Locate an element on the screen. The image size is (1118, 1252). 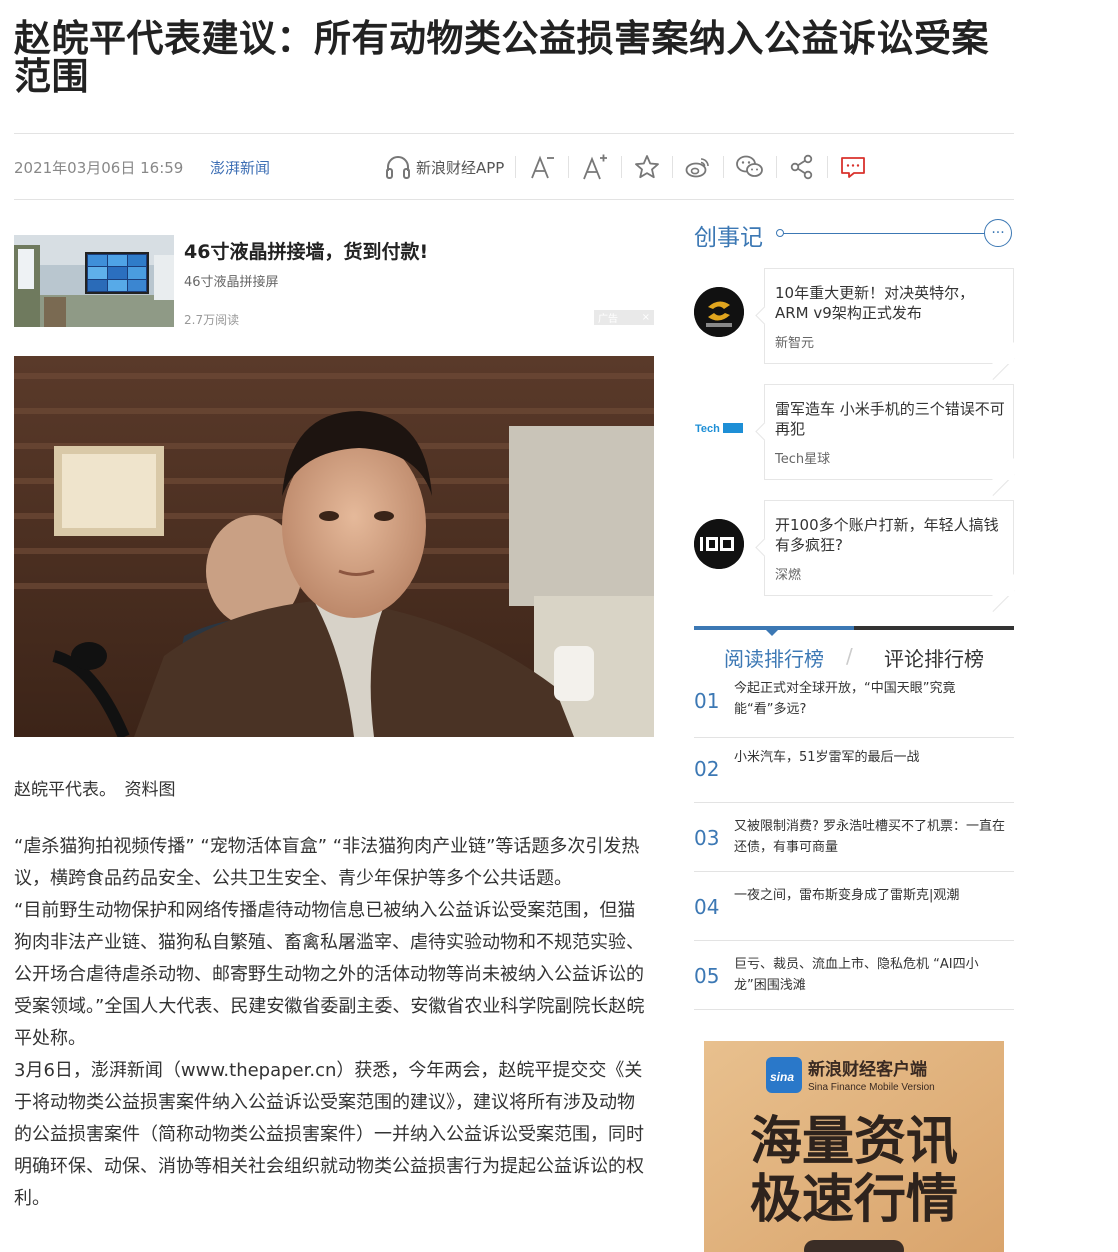
app-link: 新浪财经APP is located at coordinates (444, 167).